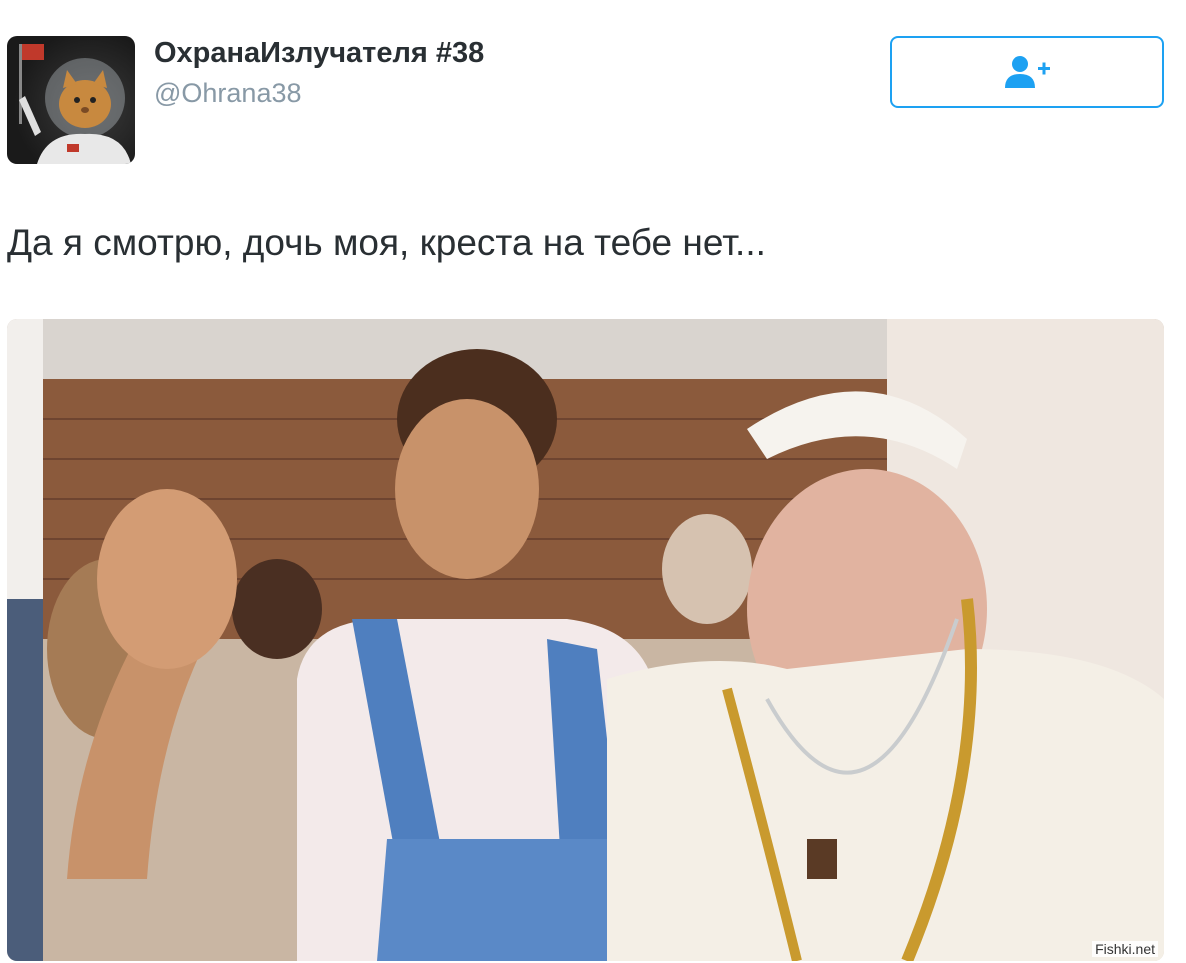  I want to click on display-name: ОхранаИзлучателя #38, so click(319, 53).